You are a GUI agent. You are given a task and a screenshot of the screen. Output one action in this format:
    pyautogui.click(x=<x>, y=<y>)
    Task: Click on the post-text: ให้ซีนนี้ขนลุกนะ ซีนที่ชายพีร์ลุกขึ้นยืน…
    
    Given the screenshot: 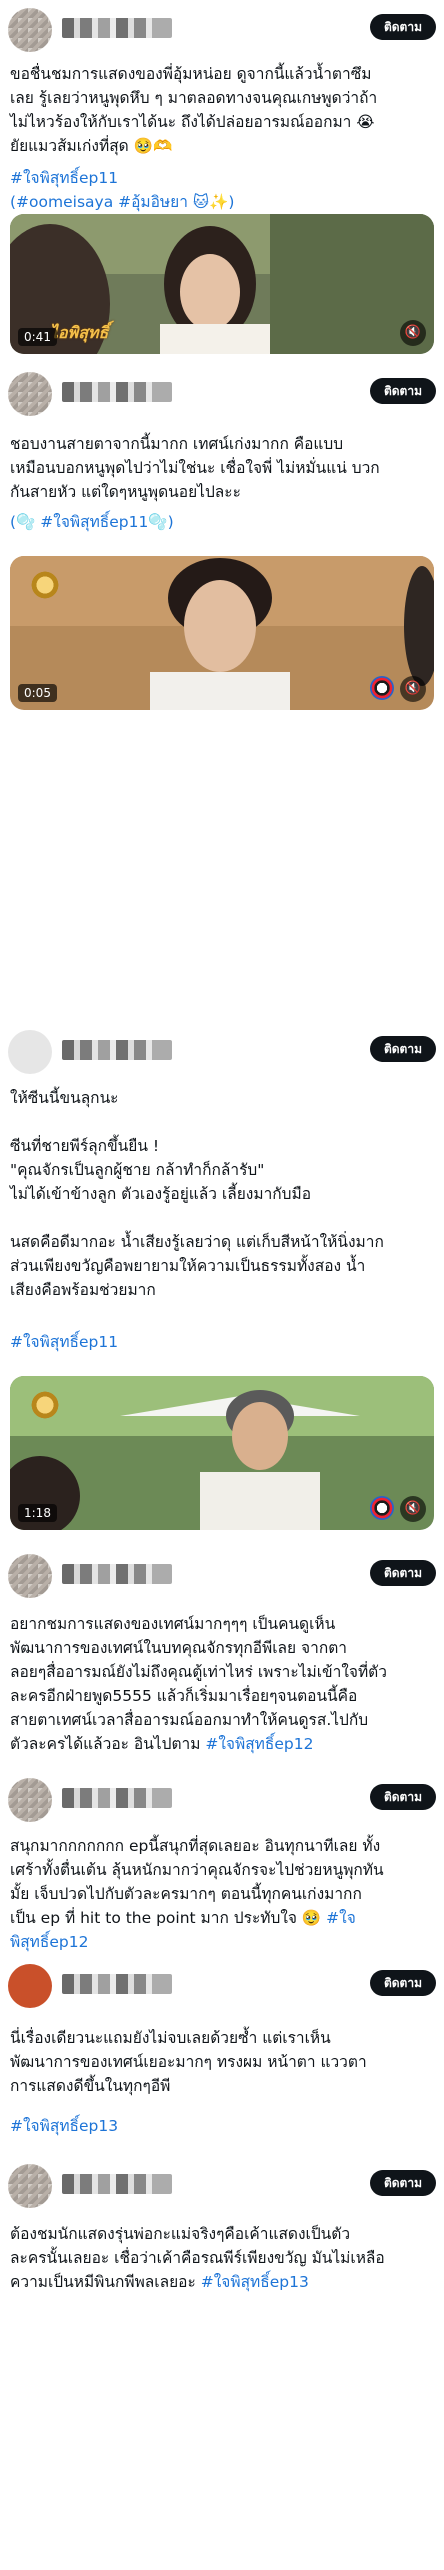 What is the action you would take?
    pyautogui.click(x=197, y=1194)
    